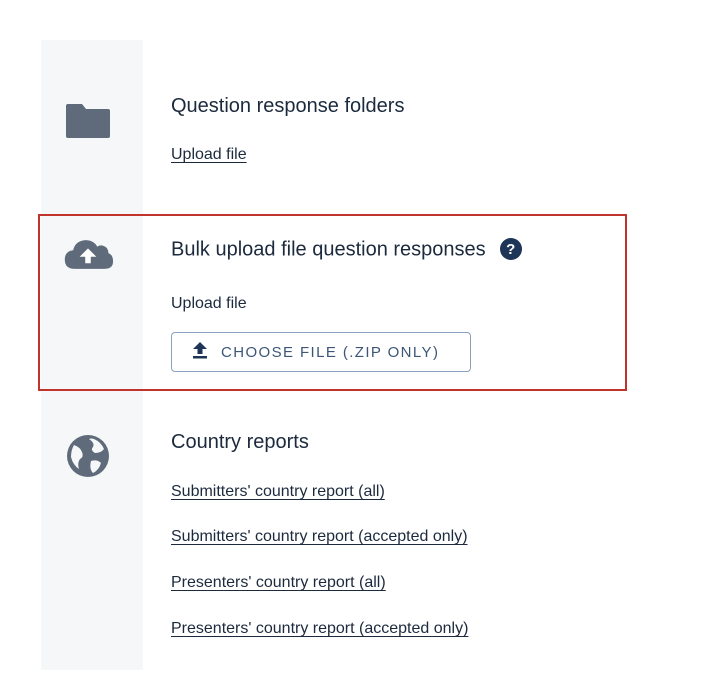 The width and height of the screenshot is (716, 698). I want to click on choose-file-button: CHOOSE FILE (.ZIP ONLY), so click(321, 352).